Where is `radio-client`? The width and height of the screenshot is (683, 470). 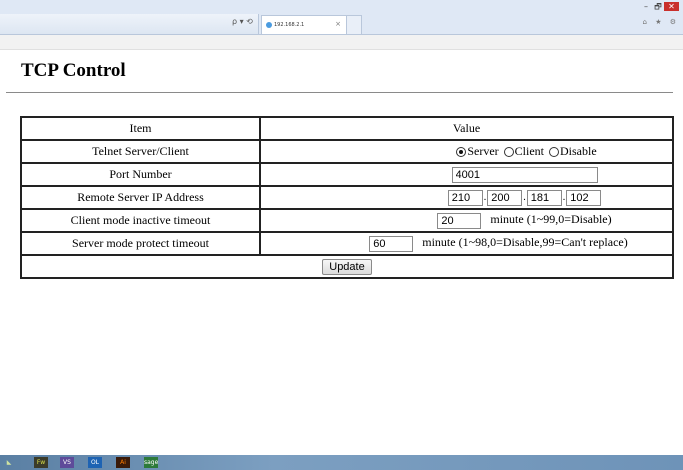
radio-client is located at coordinates (508, 151).